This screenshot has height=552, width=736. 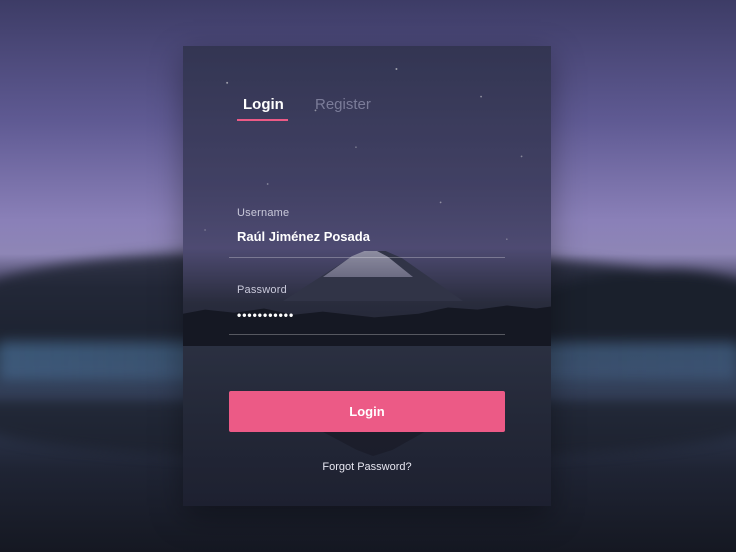 I want to click on active-tab-indicator, so click(x=262, y=120).